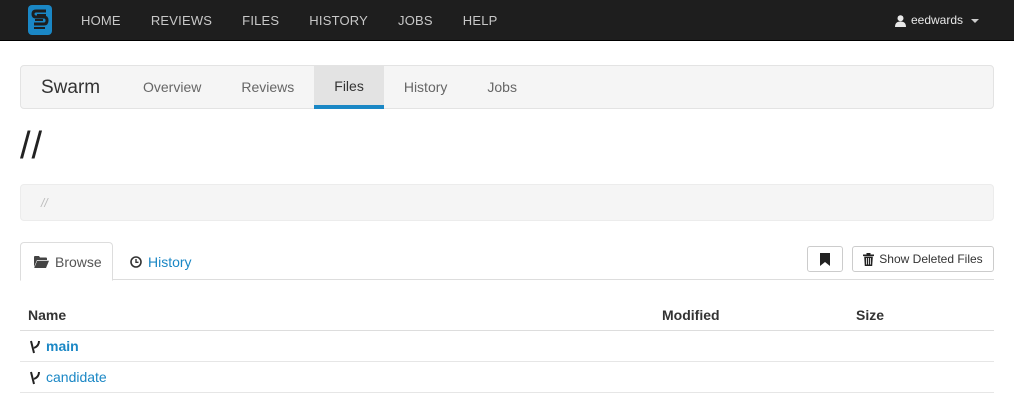 This screenshot has width=1014, height=393. Describe the element at coordinates (507, 377) in the screenshot. I see `table-row: candidate` at that location.